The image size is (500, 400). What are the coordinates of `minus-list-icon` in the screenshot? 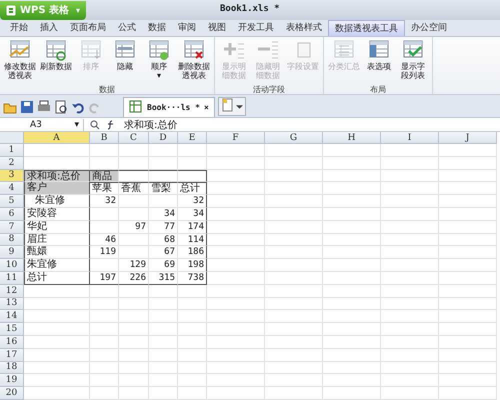 It's located at (268, 50).